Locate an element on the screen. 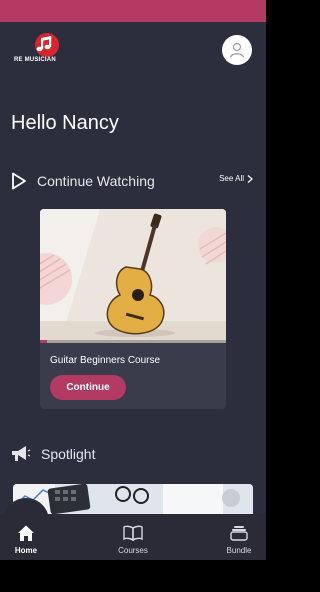 The width and height of the screenshot is (320, 592). status-bar is located at coordinates (133, 11).